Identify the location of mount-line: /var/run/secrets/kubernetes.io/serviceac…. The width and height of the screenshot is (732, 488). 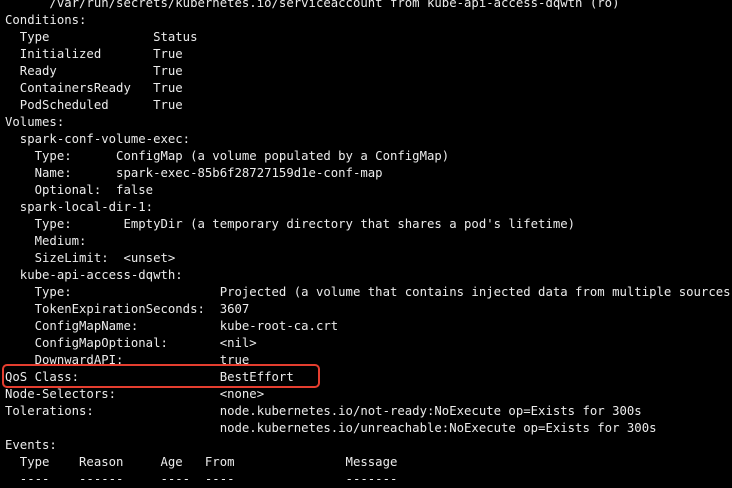
(312, 5).